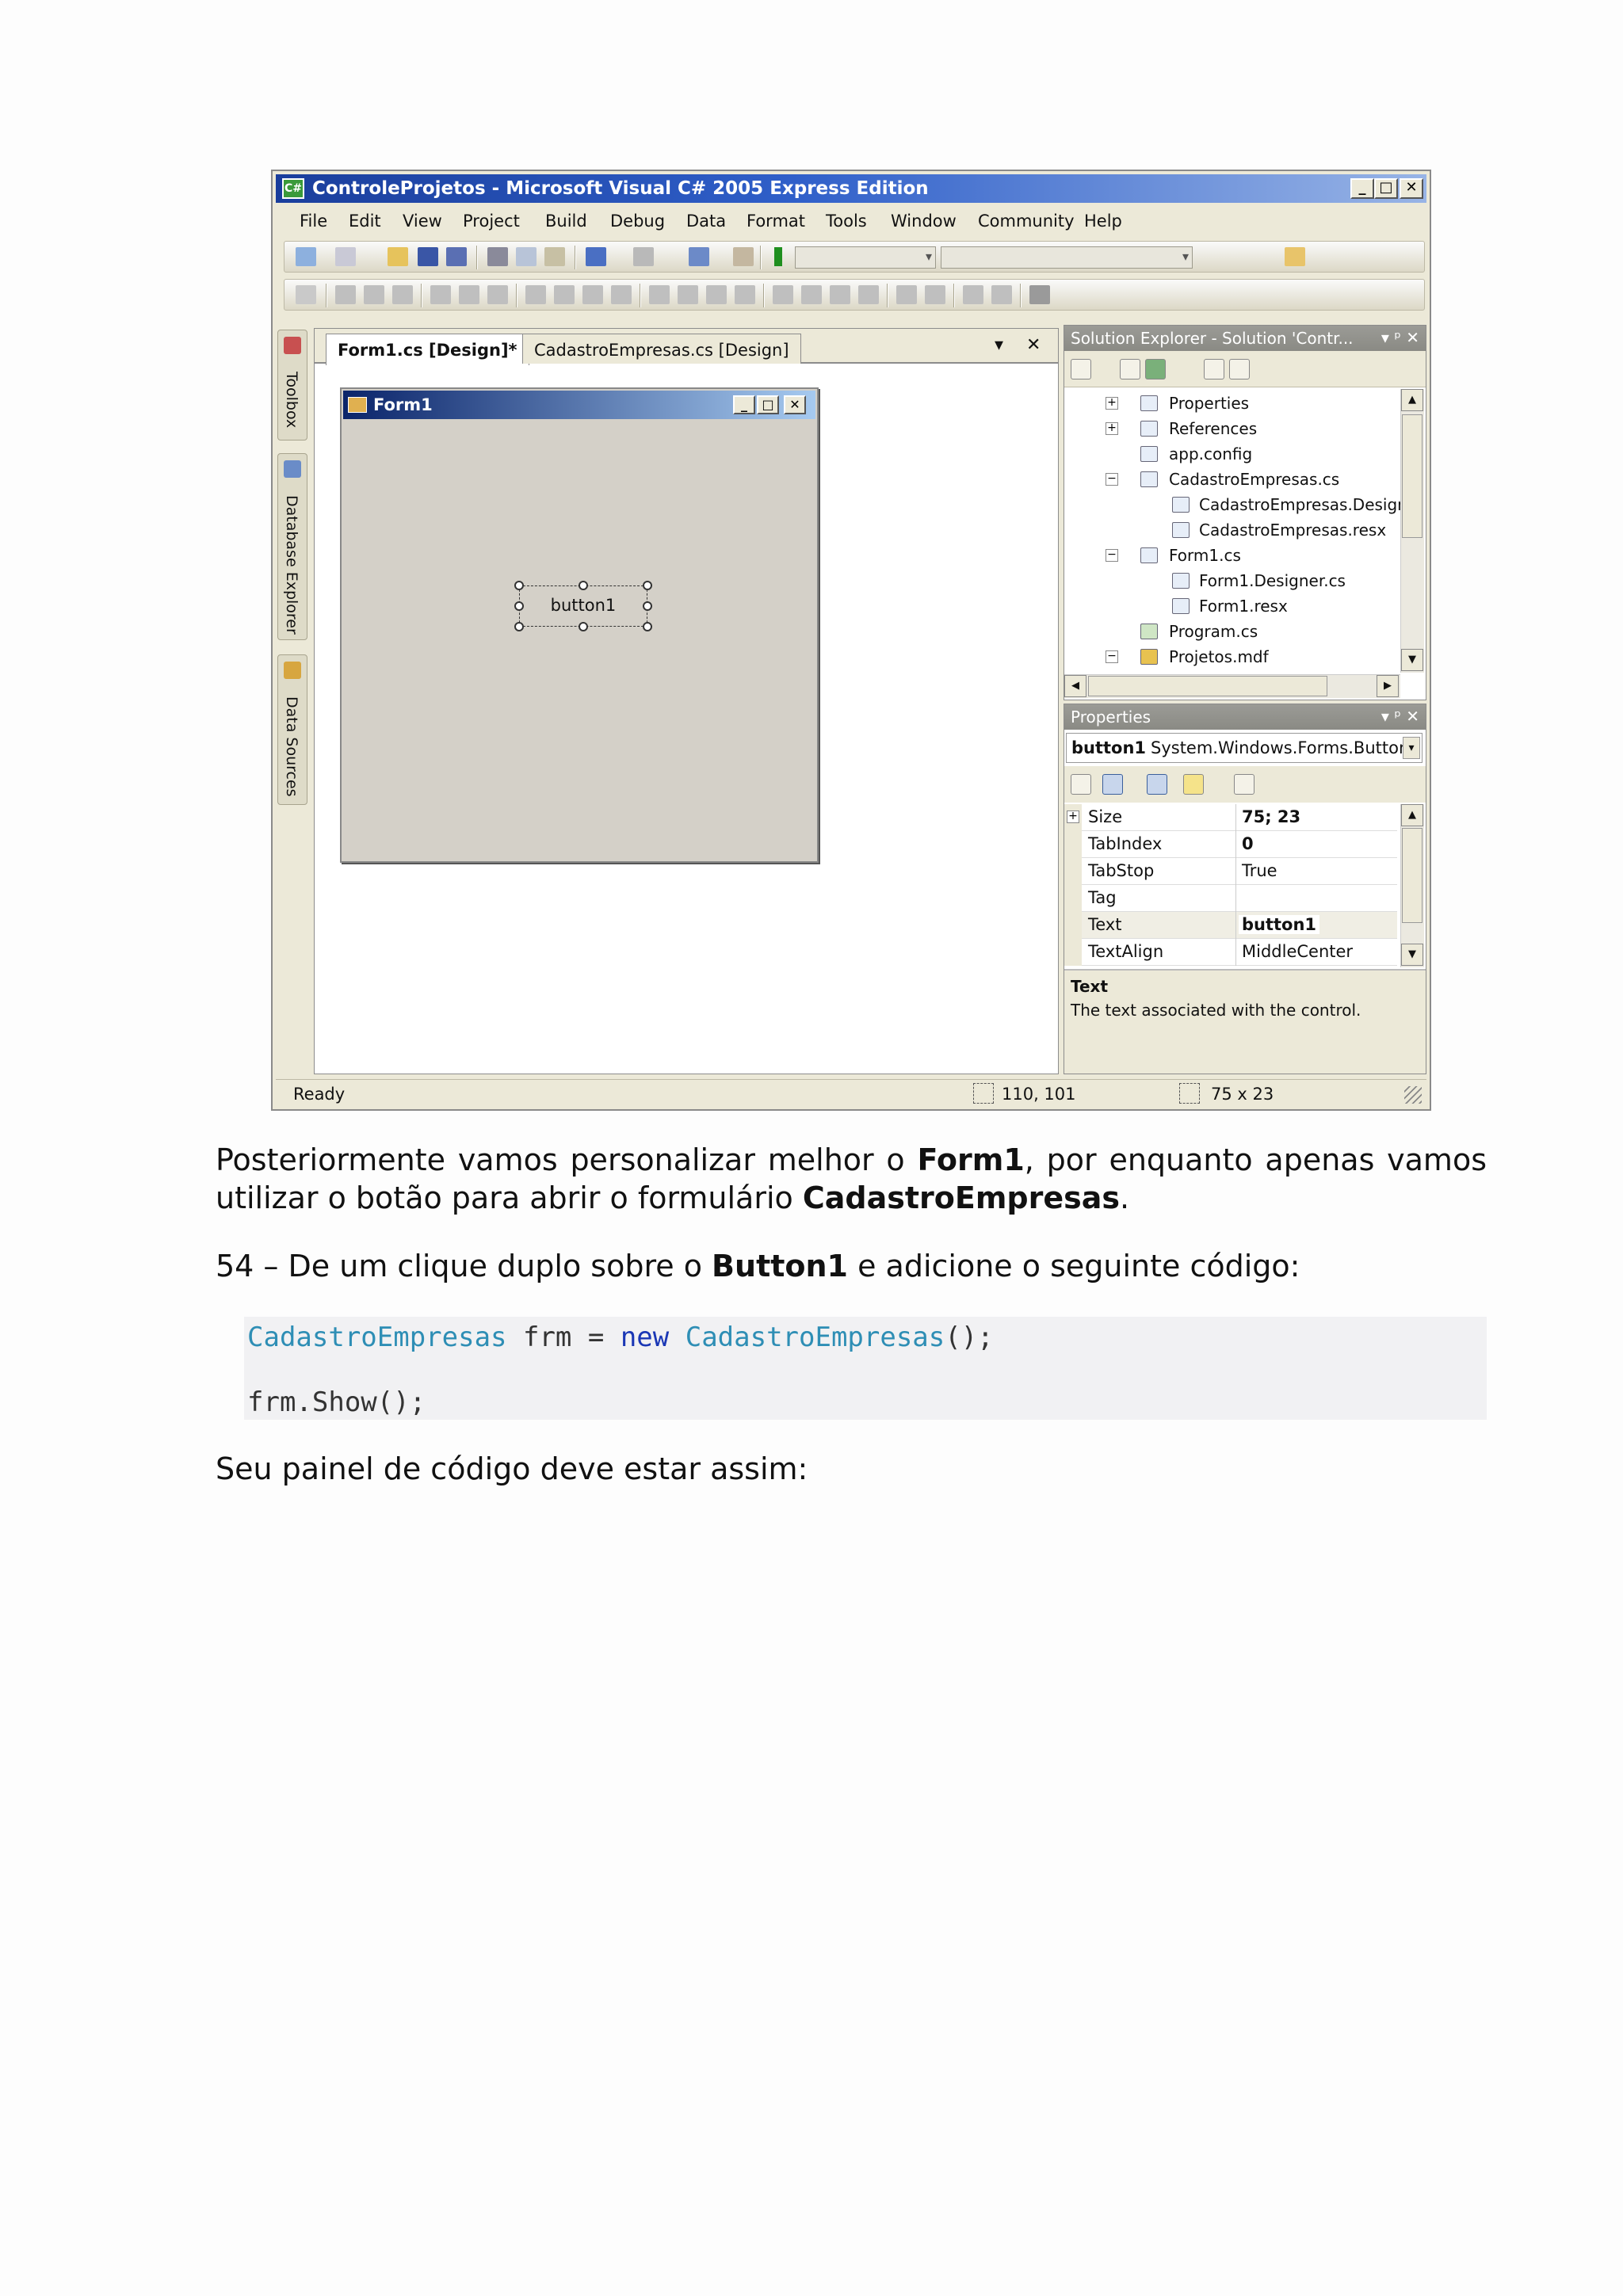 This screenshot has width=1623, height=2296. I want to click on menu-tools: Tools, so click(846, 221).